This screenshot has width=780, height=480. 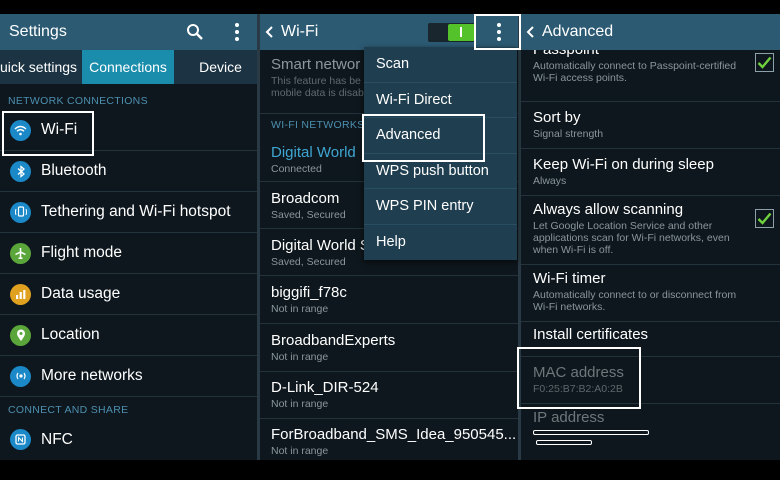 What do you see at coordinates (59, 129) in the screenshot?
I see `settings-item-label: Wi-Fi` at bounding box center [59, 129].